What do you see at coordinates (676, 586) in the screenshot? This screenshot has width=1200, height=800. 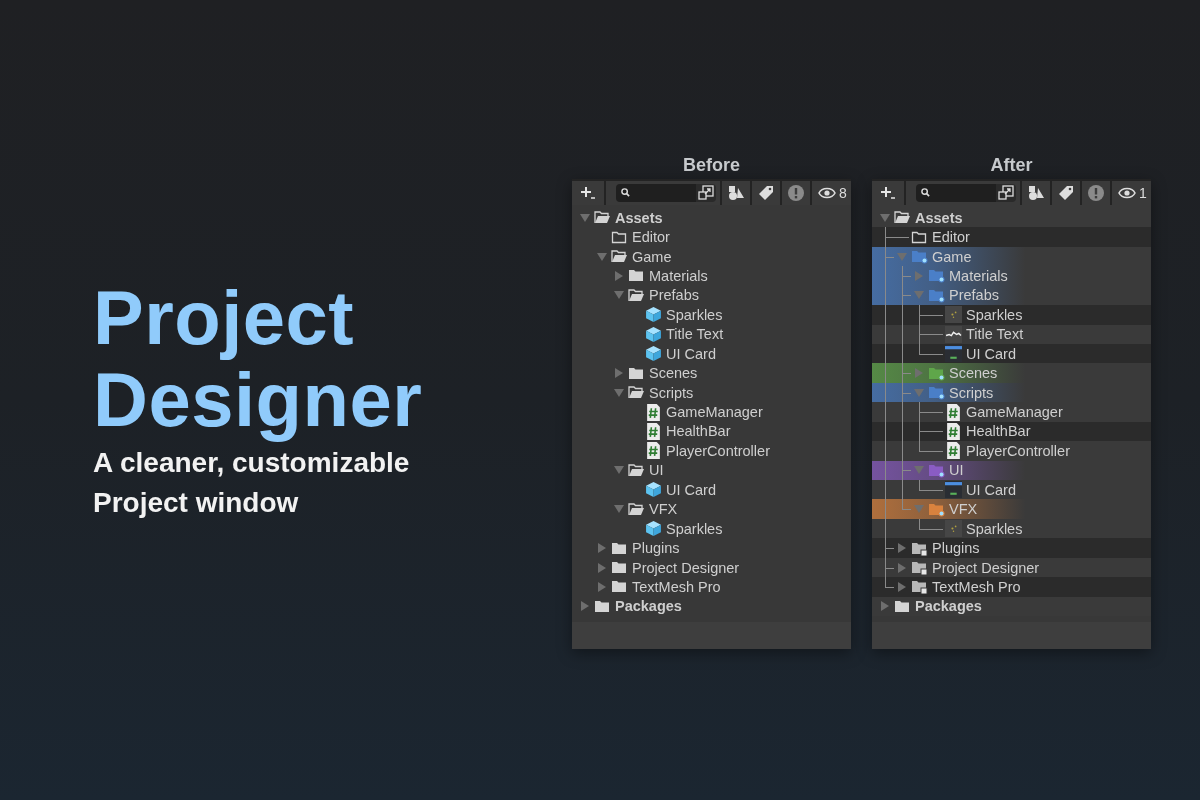 I see `asset-name: TextMesh Pro` at bounding box center [676, 586].